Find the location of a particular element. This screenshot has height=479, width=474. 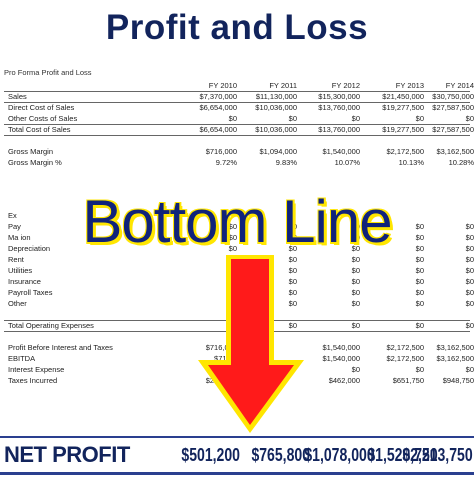

sheet-subtitle: Pro Forma Profit and Loss is located at coordinates (48, 72).